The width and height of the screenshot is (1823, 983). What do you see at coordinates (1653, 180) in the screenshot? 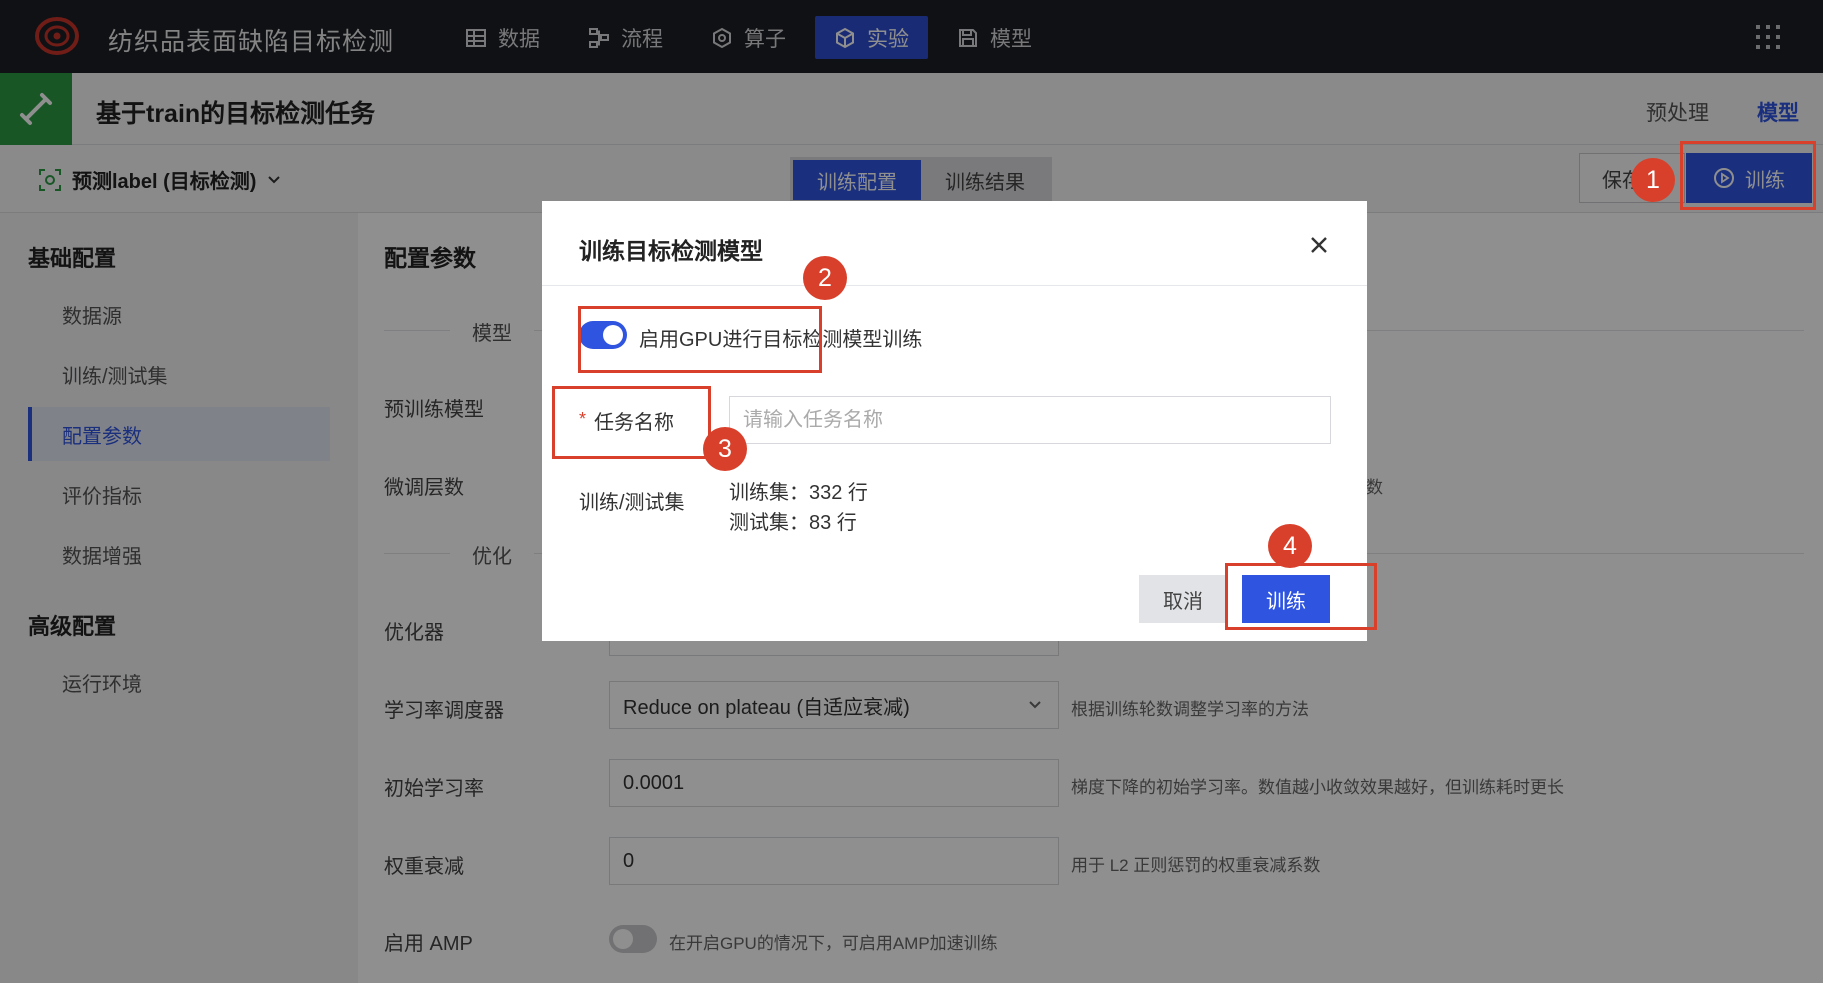
I see `annotation-badge-1: 1` at bounding box center [1653, 180].